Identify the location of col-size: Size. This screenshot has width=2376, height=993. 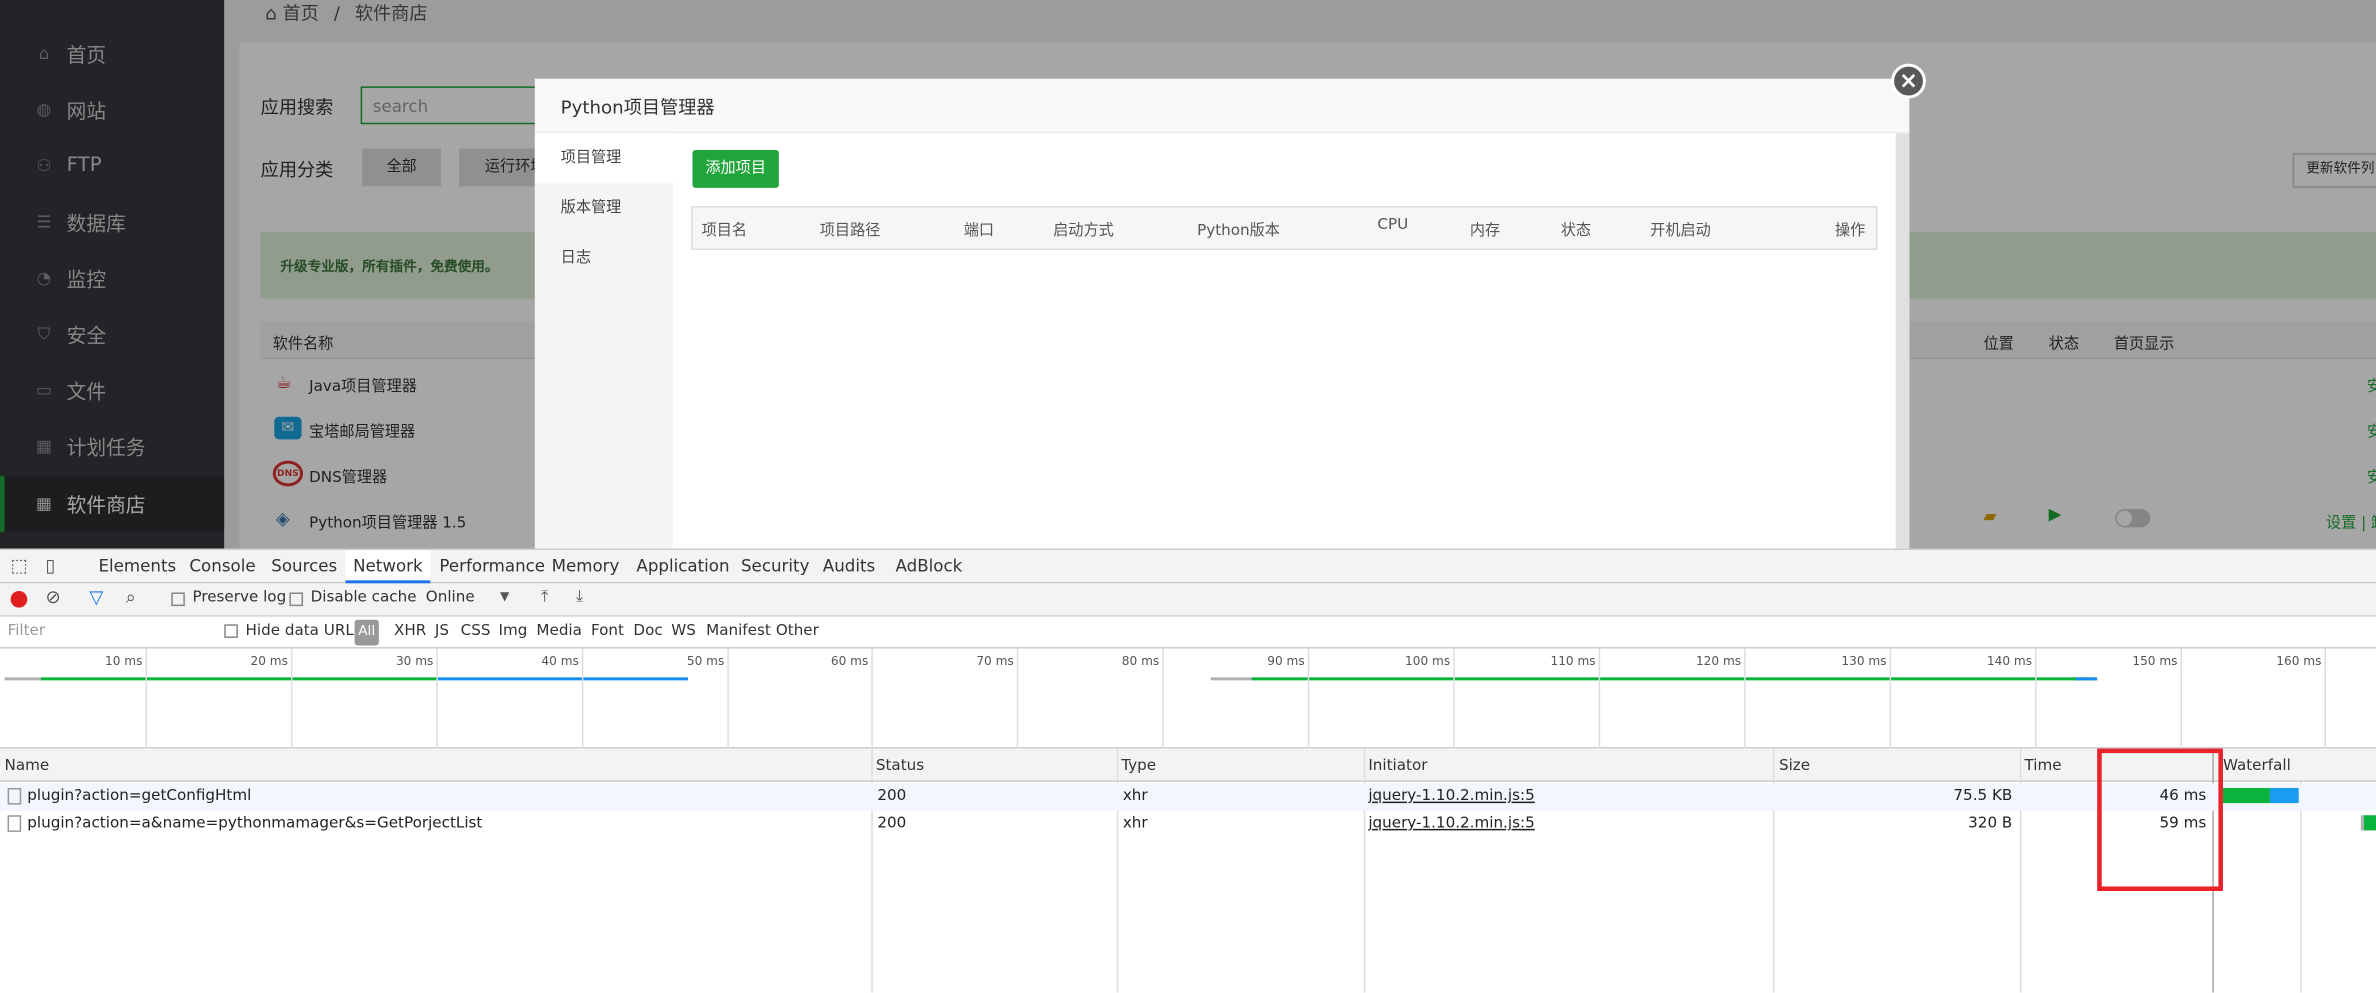
(1794, 766).